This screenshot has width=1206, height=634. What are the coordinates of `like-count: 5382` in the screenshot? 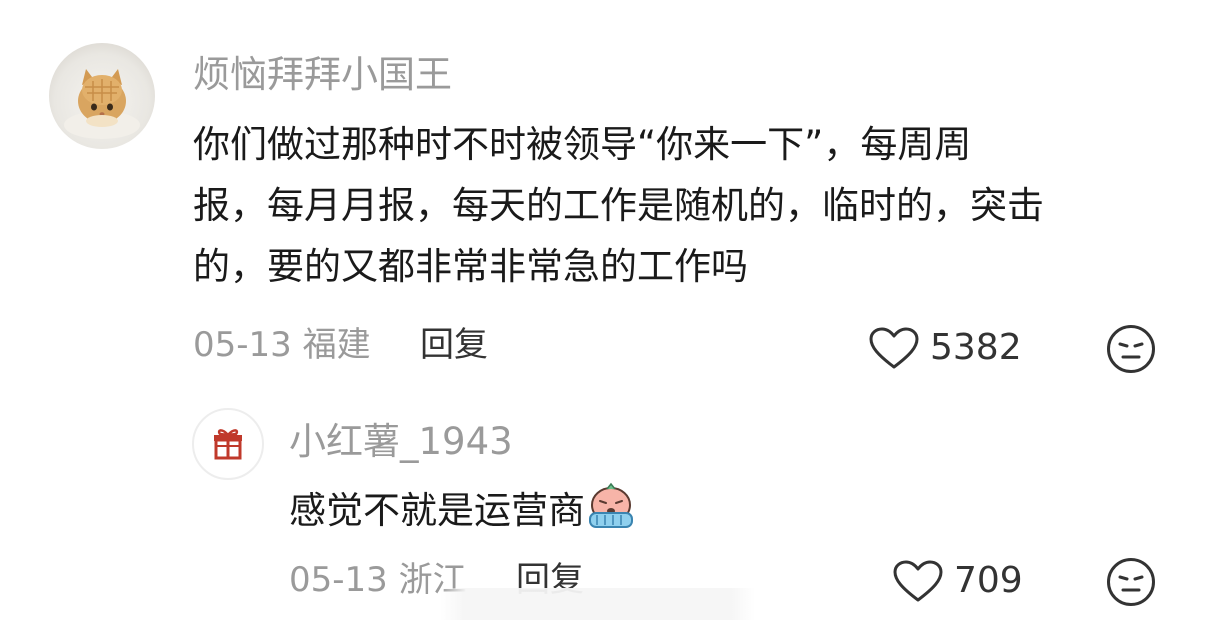 It's located at (976, 347).